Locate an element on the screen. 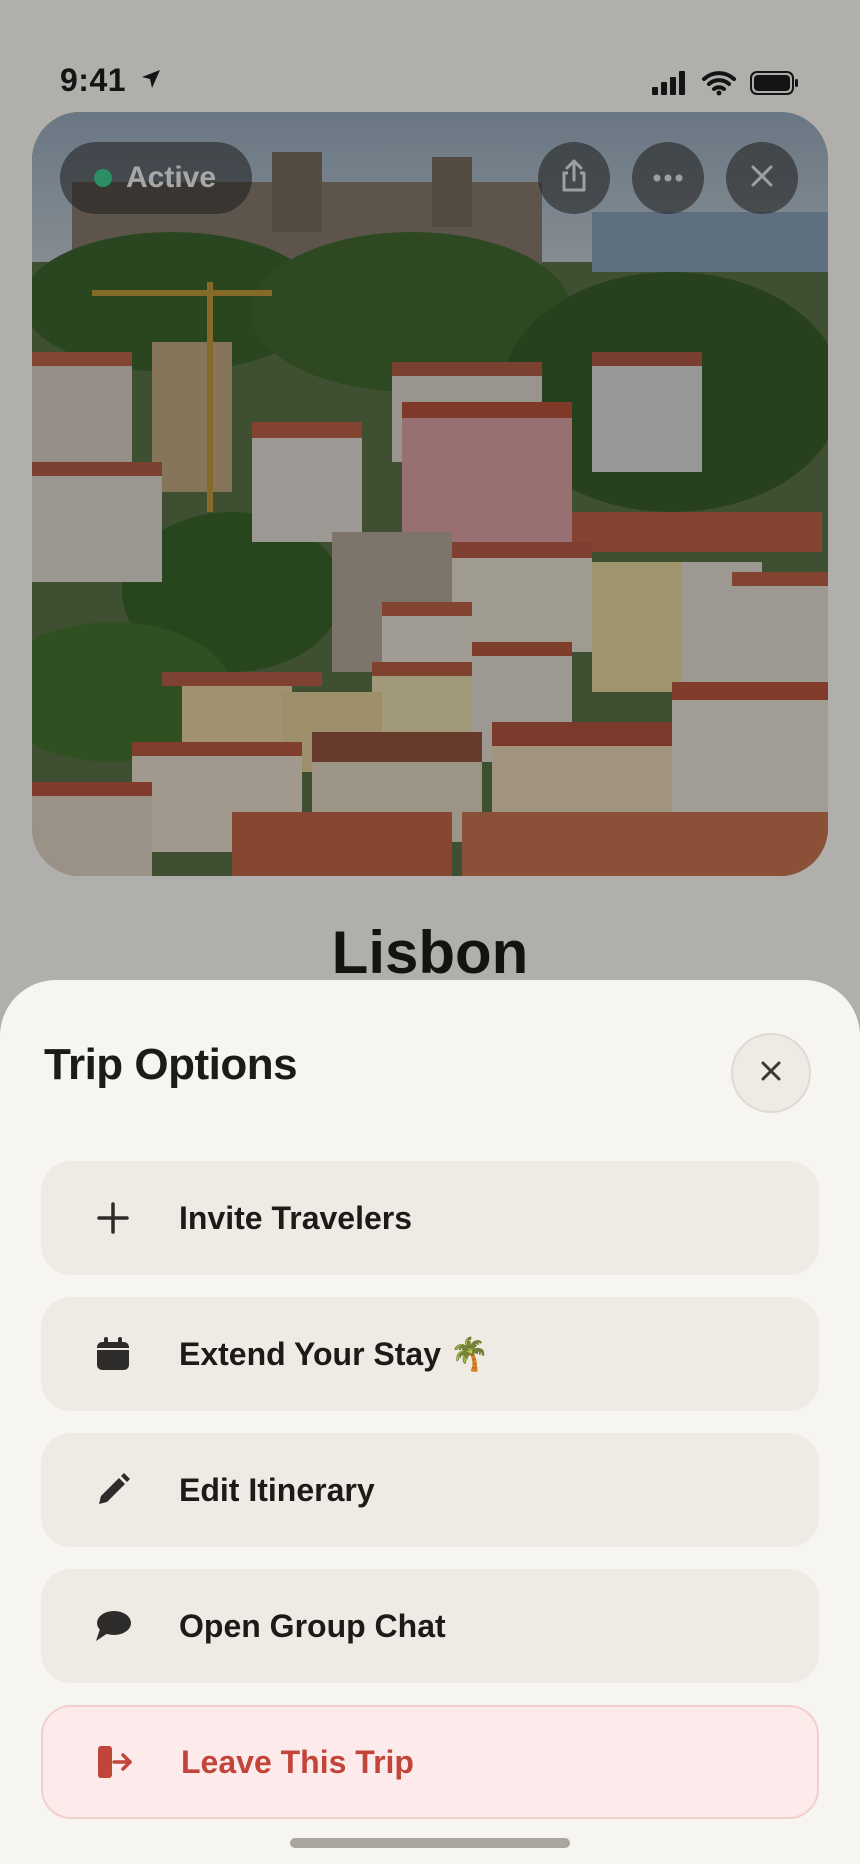 This screenshot has height=1864, width=860. sheet-title: Trip Options is located at coordinates (171, 1064).